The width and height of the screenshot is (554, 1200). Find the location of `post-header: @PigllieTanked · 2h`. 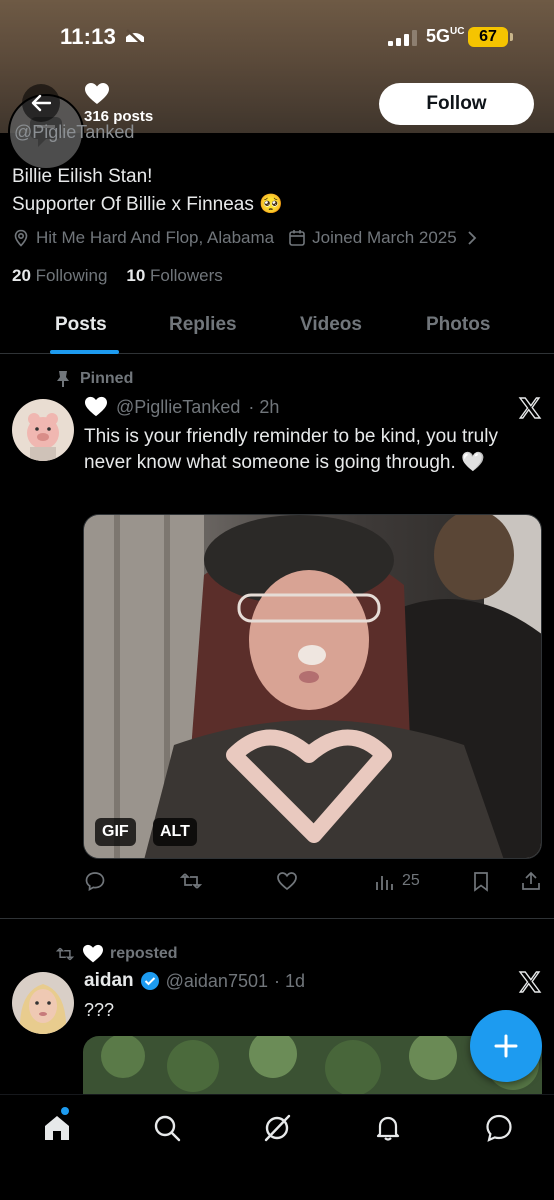

post-header: @PigllieTanked · 2h is located at coordinates (181, 407).